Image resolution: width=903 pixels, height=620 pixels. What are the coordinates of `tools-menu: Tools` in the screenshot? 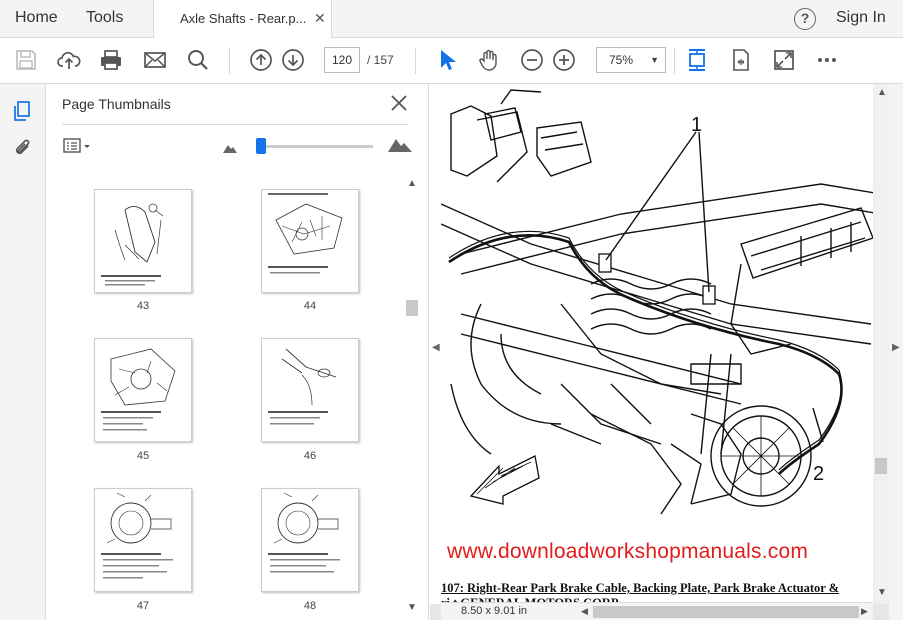 It's located at (104, 18).